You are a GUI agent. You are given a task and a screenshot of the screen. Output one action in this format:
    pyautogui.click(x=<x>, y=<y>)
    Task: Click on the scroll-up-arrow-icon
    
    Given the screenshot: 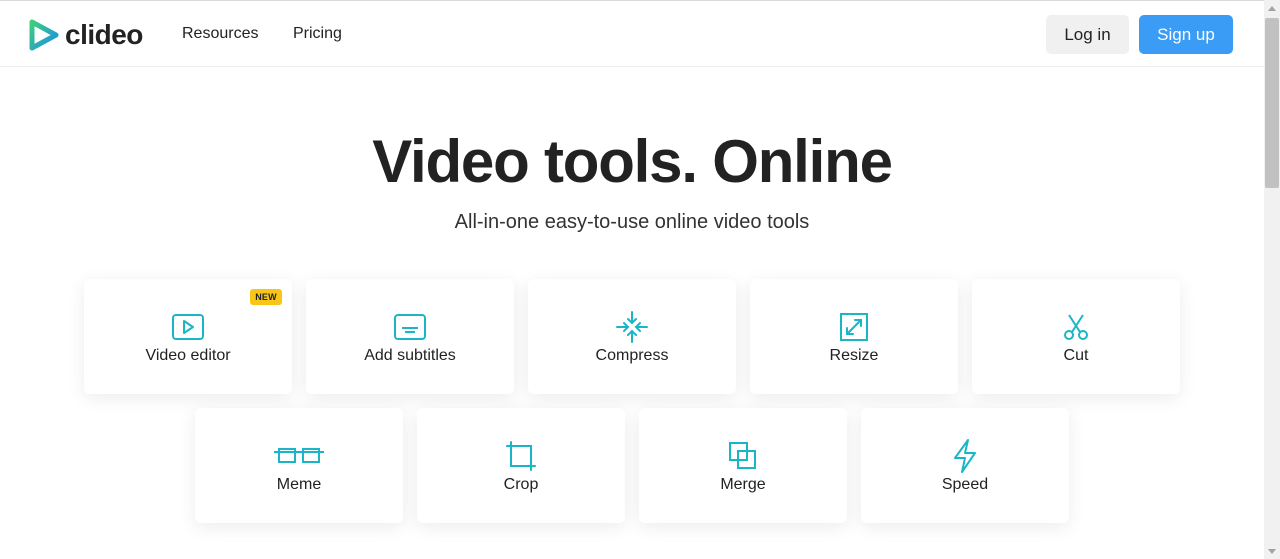 What is the action you would take?
    pyautogui.click(x=1272, y=8)
    